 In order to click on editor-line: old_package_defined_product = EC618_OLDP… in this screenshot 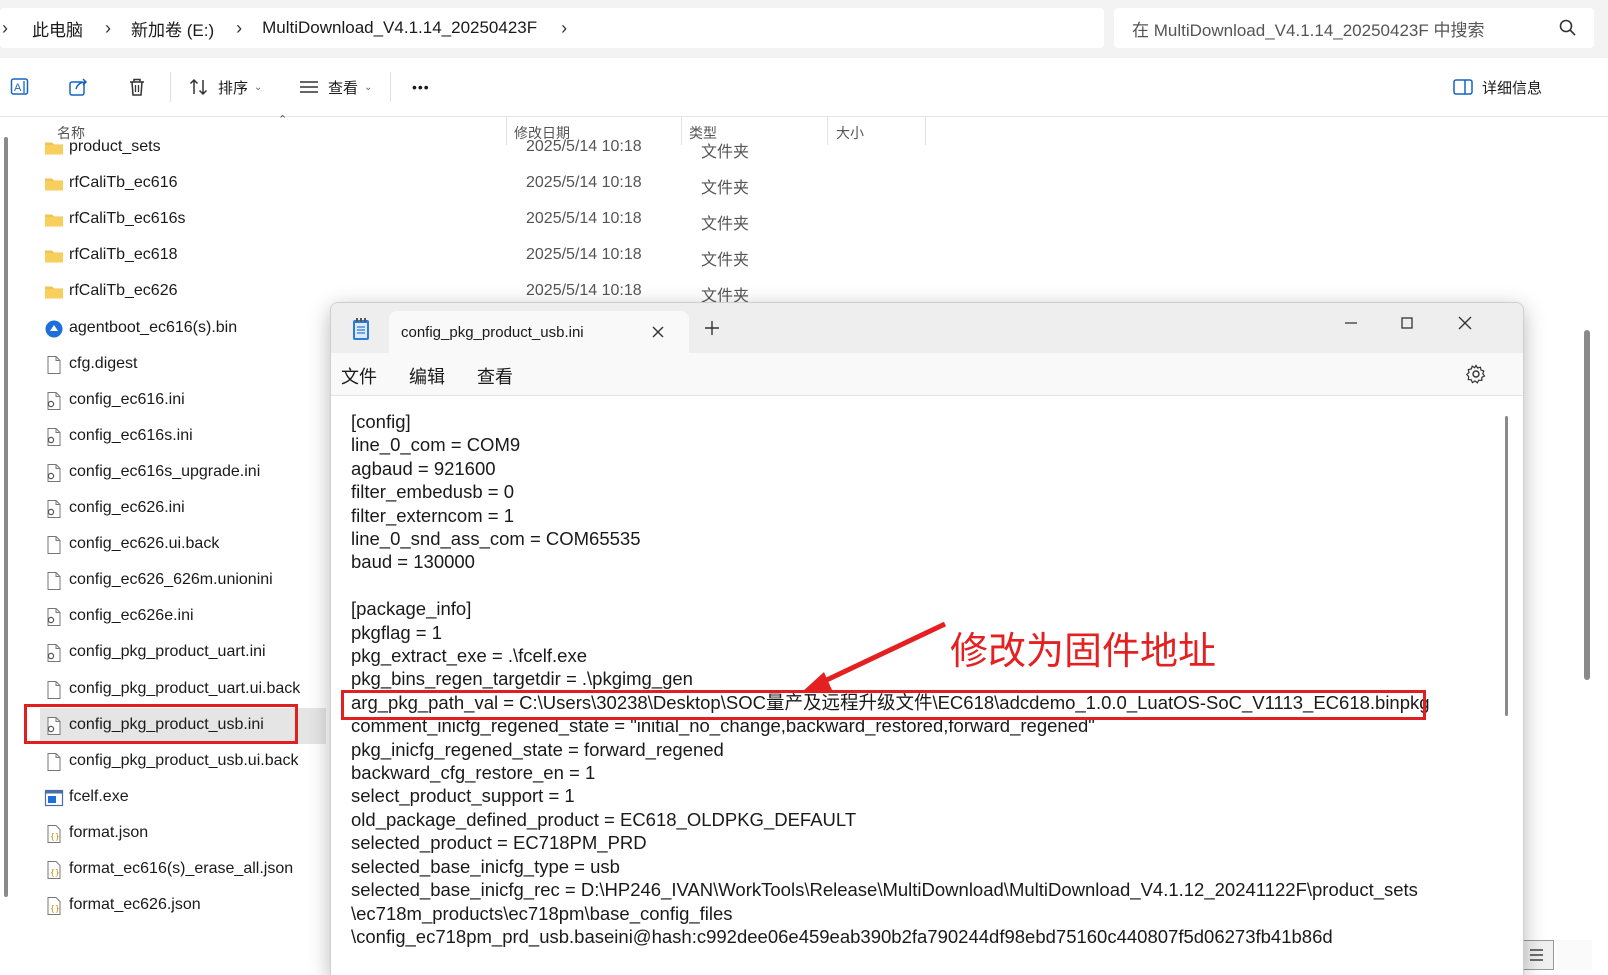, I will do `click(890, 819)`.